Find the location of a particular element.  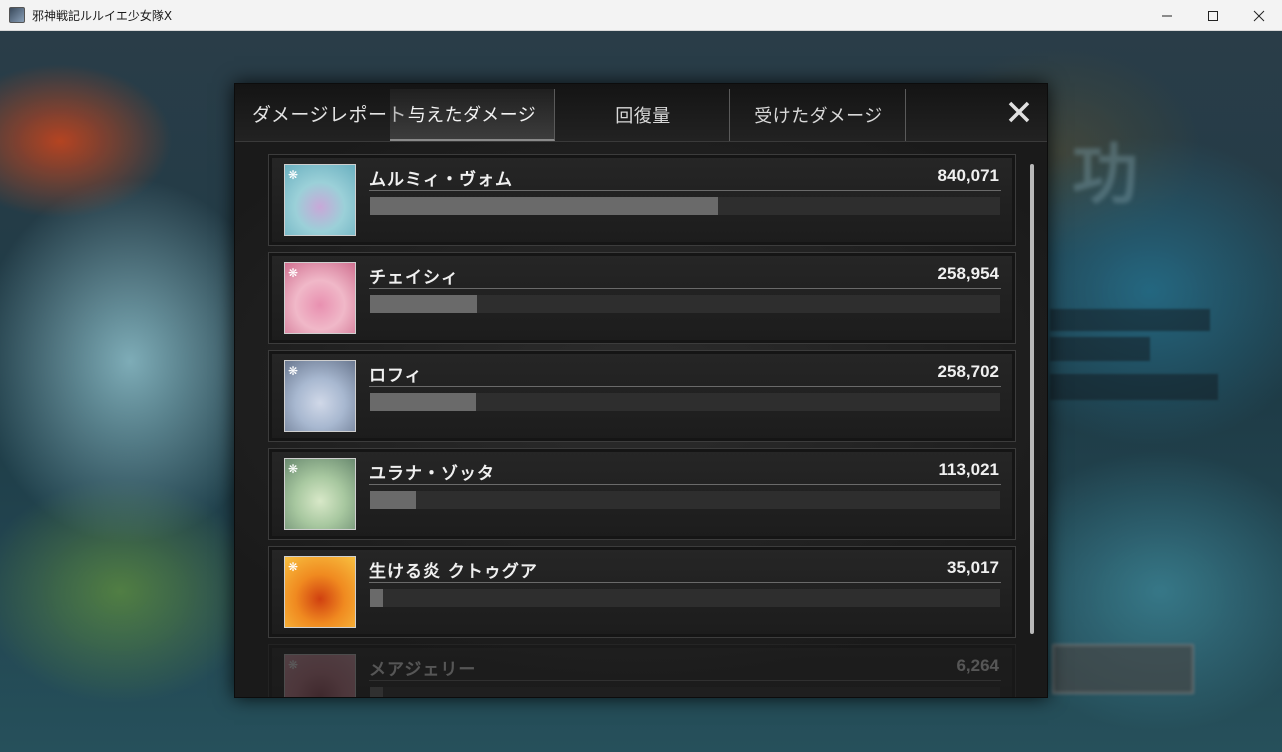

damage-value: 840,071 is located at coordinates (968, 175).